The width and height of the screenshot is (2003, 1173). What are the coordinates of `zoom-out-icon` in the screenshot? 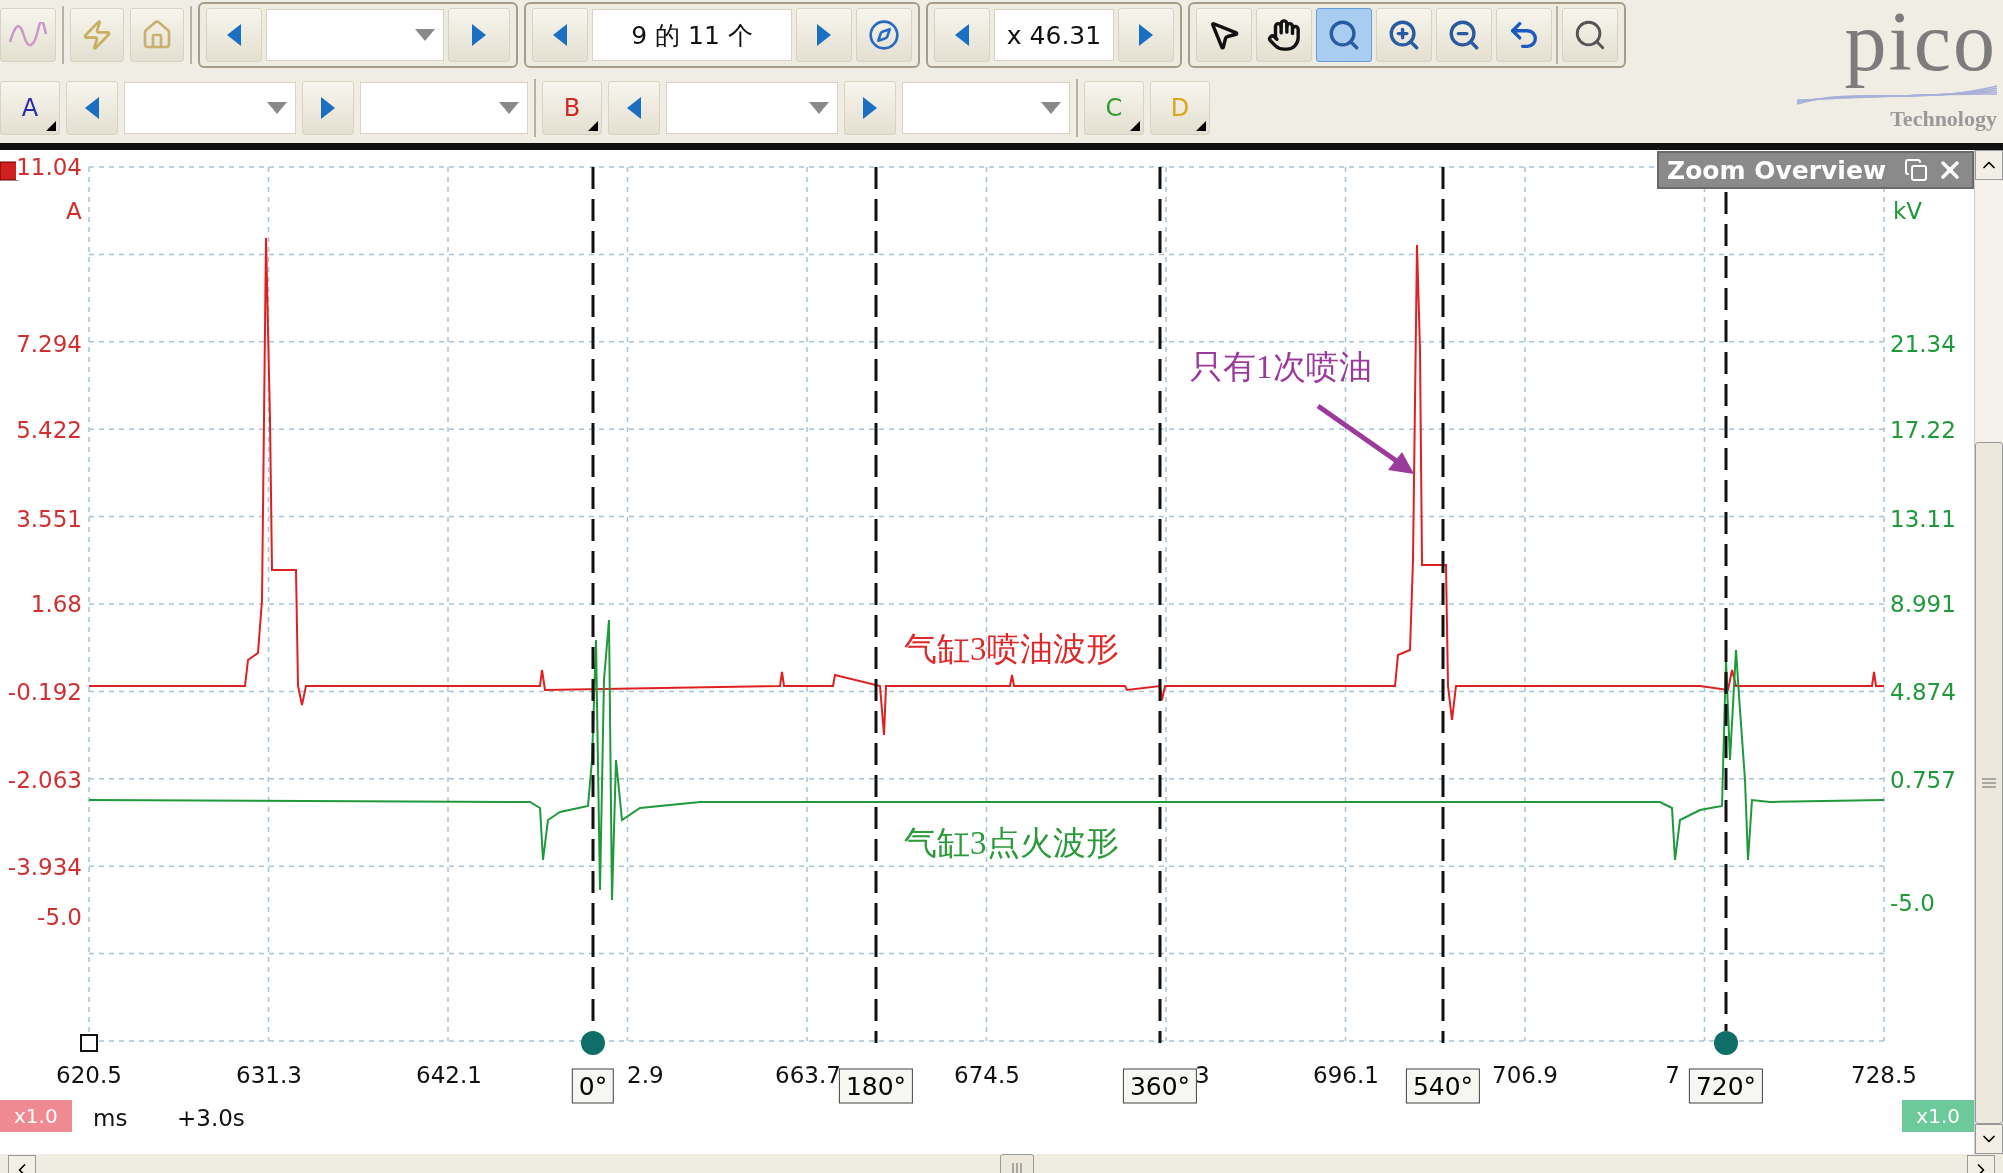 It's located at (1464, 35).